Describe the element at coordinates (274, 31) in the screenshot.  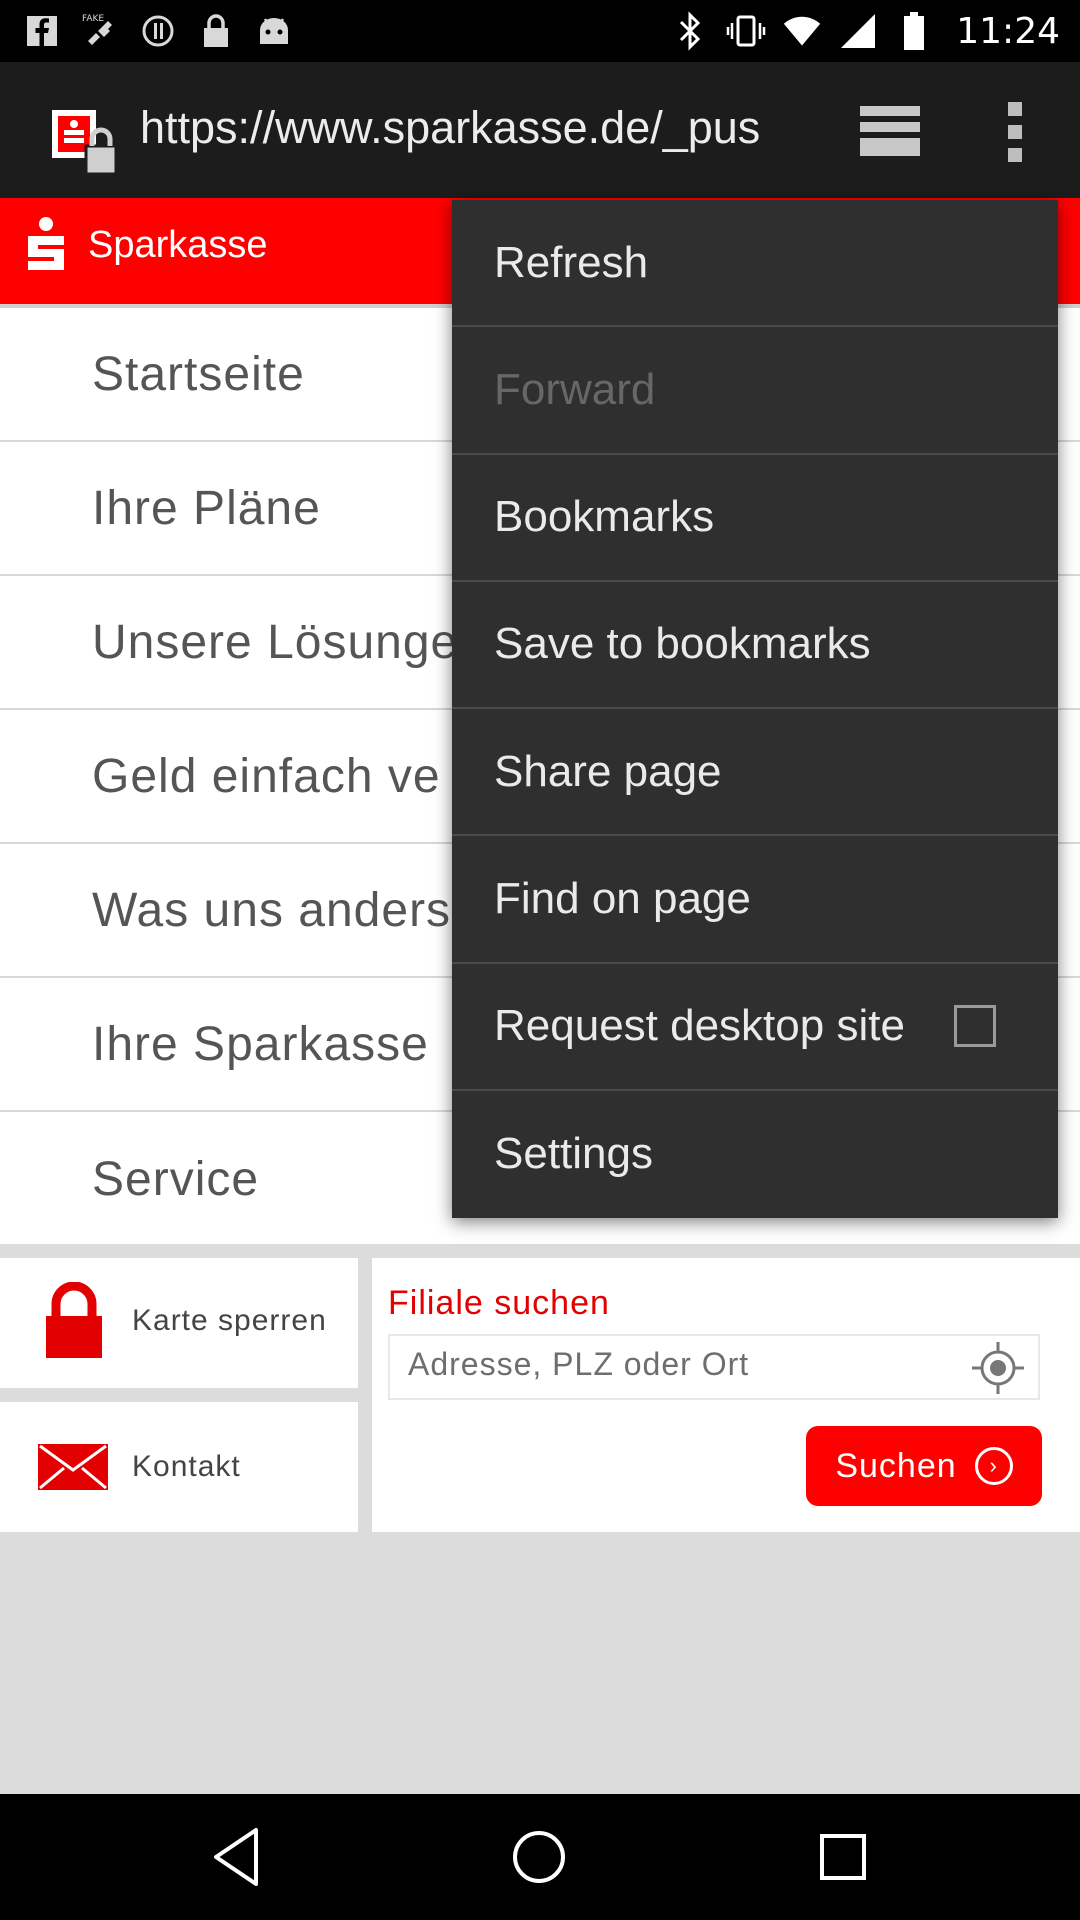
I see `android-icon` at that location.